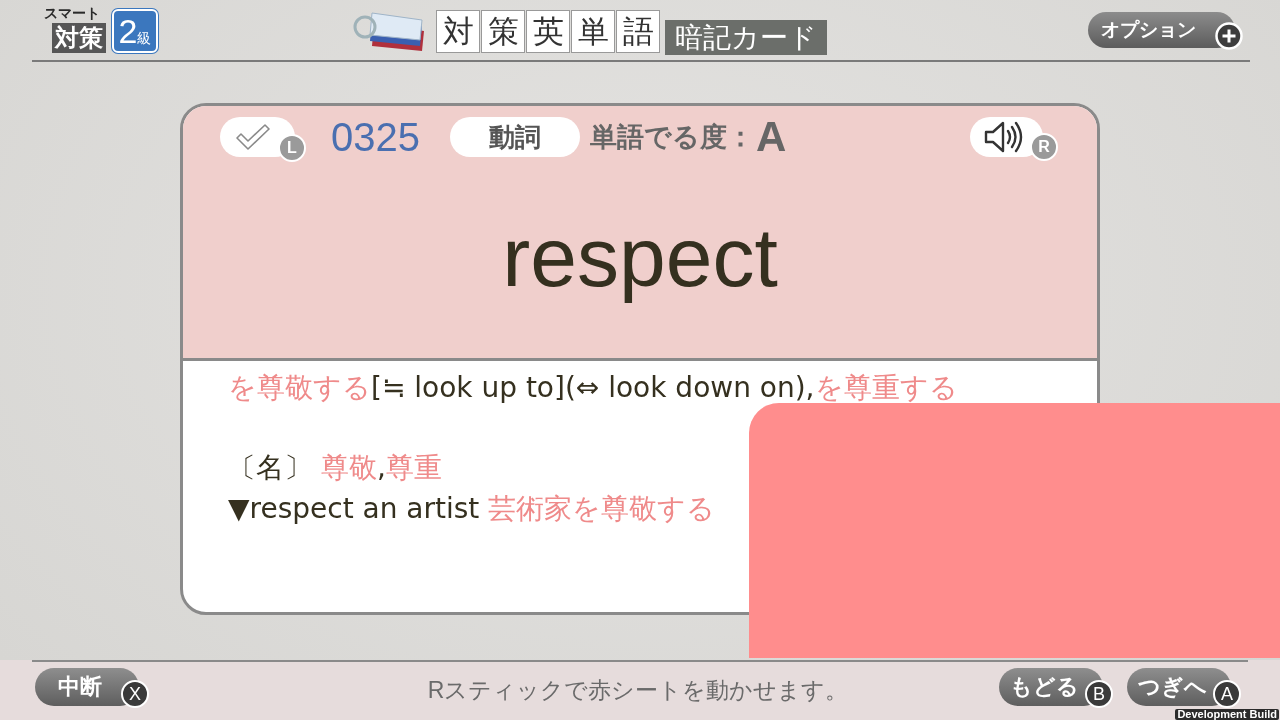 The width and height of the screenshot is (1280, 720). Describe the element at coordinates (746, 37) in the screenshot. I see `subtitle: 暗記カード` at that location.